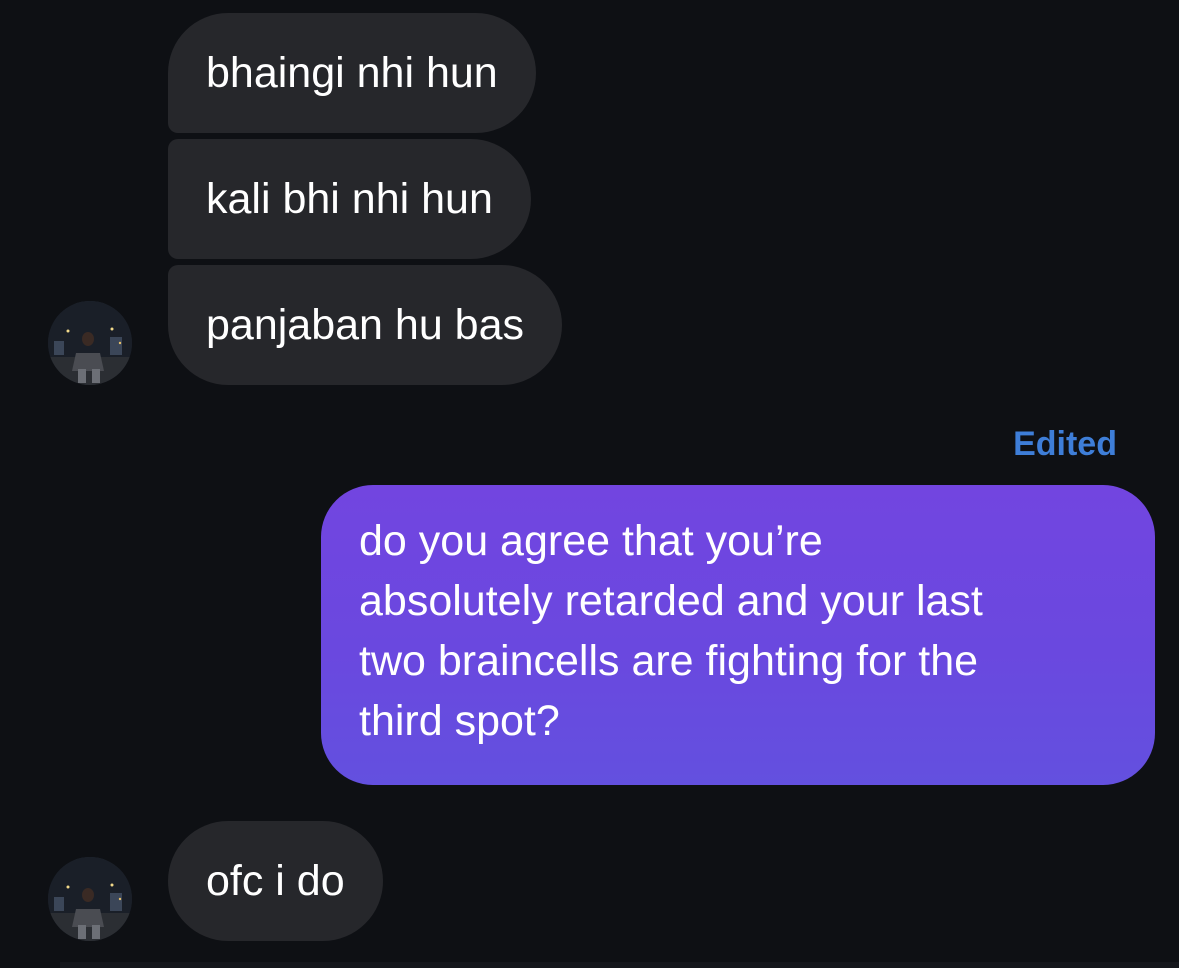 The image size is (1179, 968). Describe the element at coordinates (669, 661) in the screenshot. I see `message-line: two braincells are fighting for the` at that location.